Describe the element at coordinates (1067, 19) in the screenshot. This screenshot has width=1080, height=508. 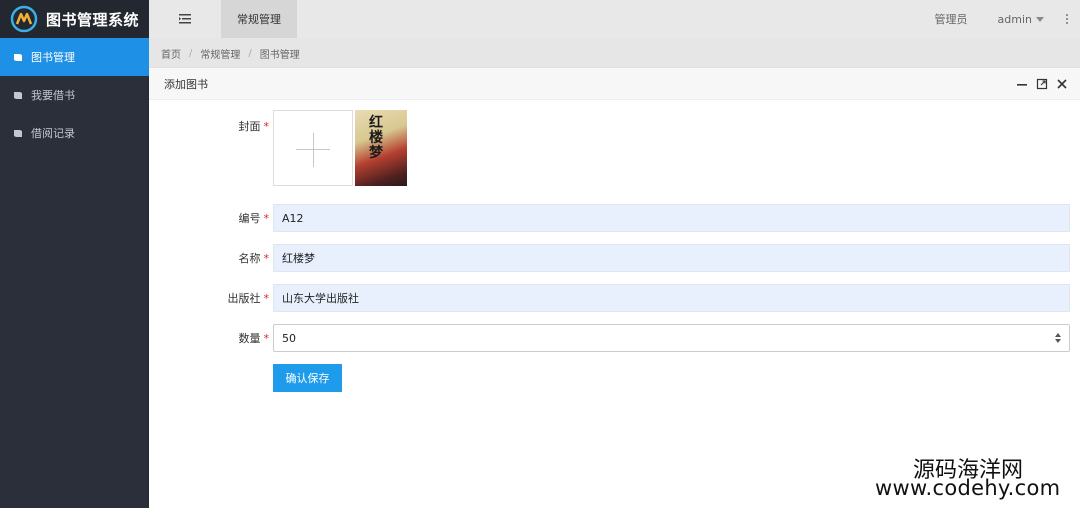
I see `more-options-icon` at that location.